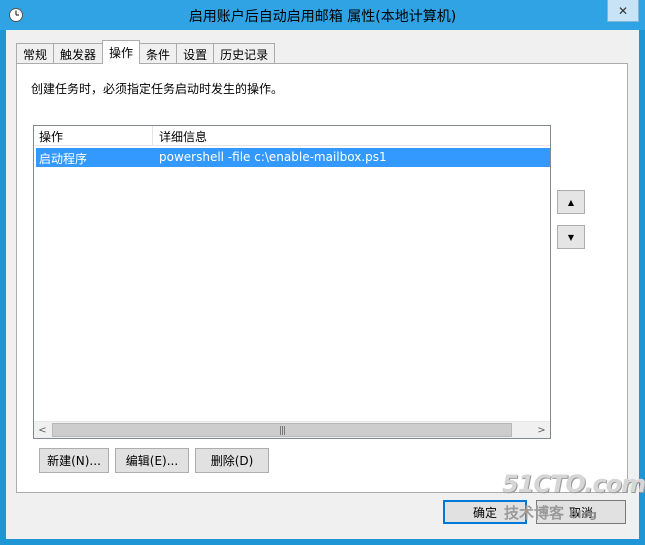 Image resolution: width=645 pixels, height=545 pixels. What do you see at coordinates (158, 53) in the screenshot?
I see `tab-conditions: 条件` at bounding box center [158, 53].